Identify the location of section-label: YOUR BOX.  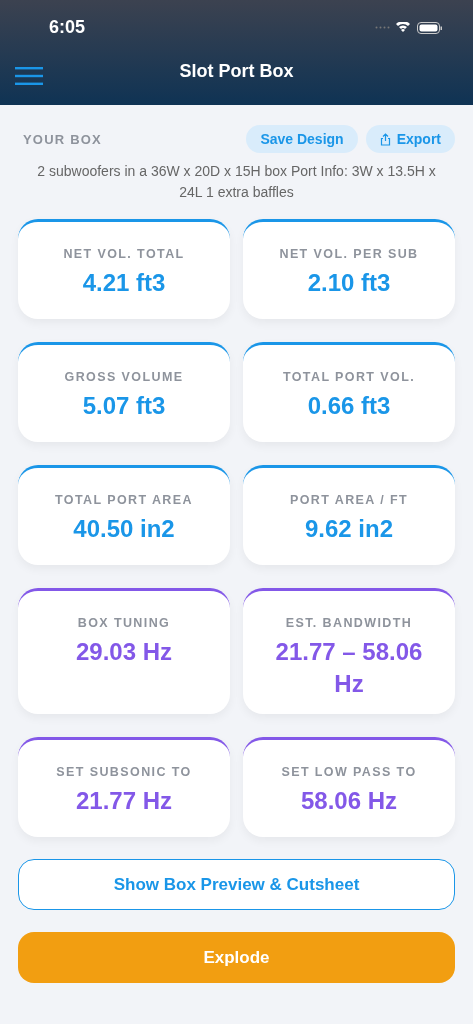
(62, 139).